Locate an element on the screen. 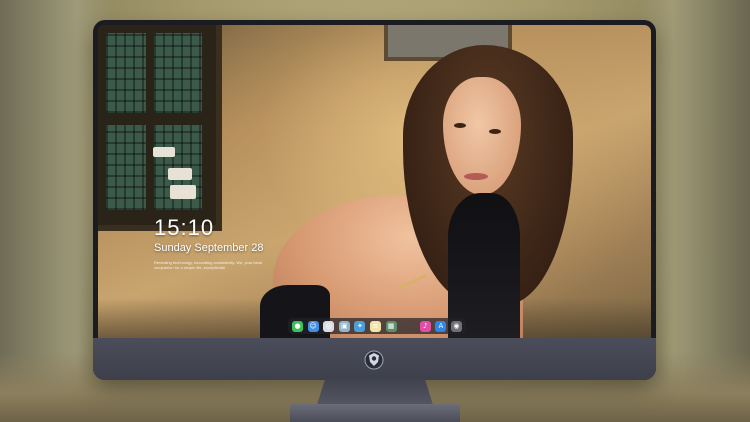 The height and width of the screenshot is (422, 750). wallpaper-person-lips is located at coordinates (476, 176).